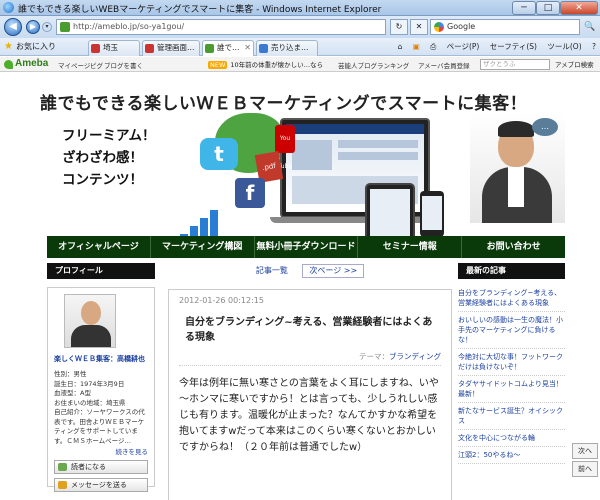  Describe the element at coordinates (590, 27) in the screenshot. I see `search-go-button: 🔍` at that location.